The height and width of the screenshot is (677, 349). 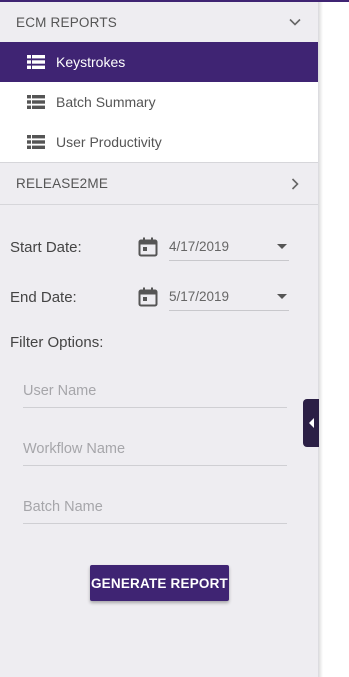 I want to click on menu-item-batch-summary: Batch Summary, so click(x=159, y=102).